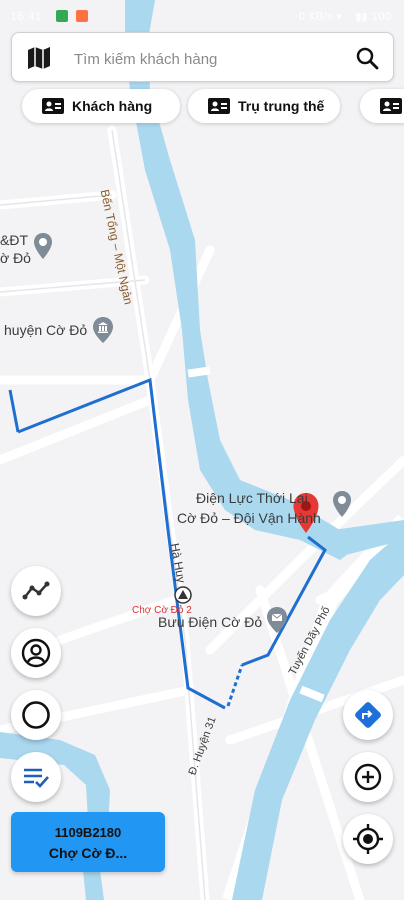  What do you see at coordinates (26, 16) in the screenshot?
I see `status-time: 16:41` at bounding box center [26, 16].